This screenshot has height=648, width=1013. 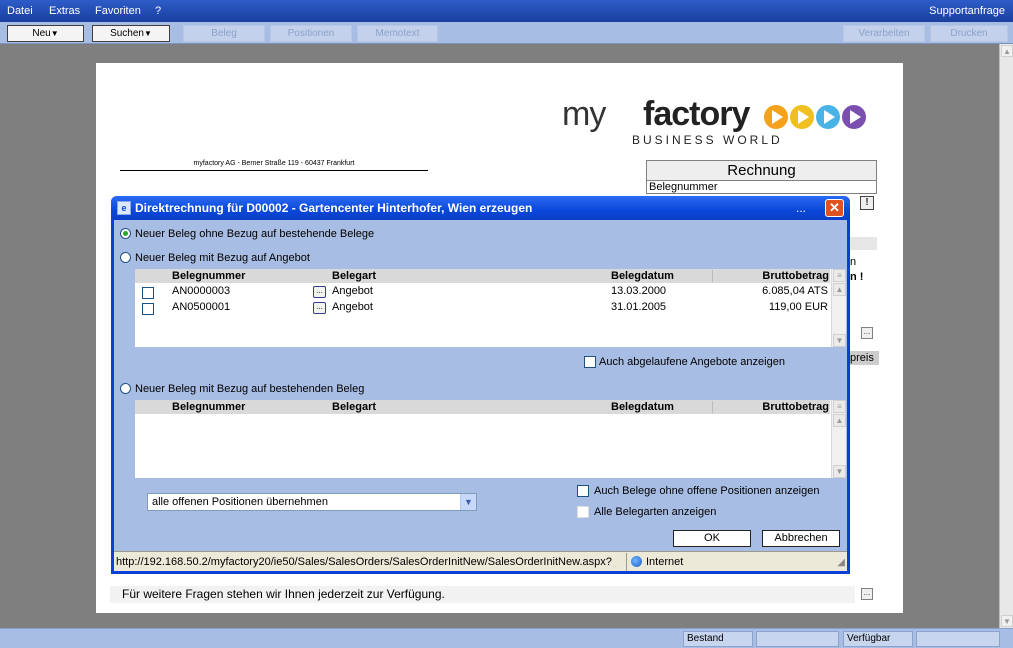 I want to click on row-belegdatum: 31.01.2005, so click(x=639, y=307).